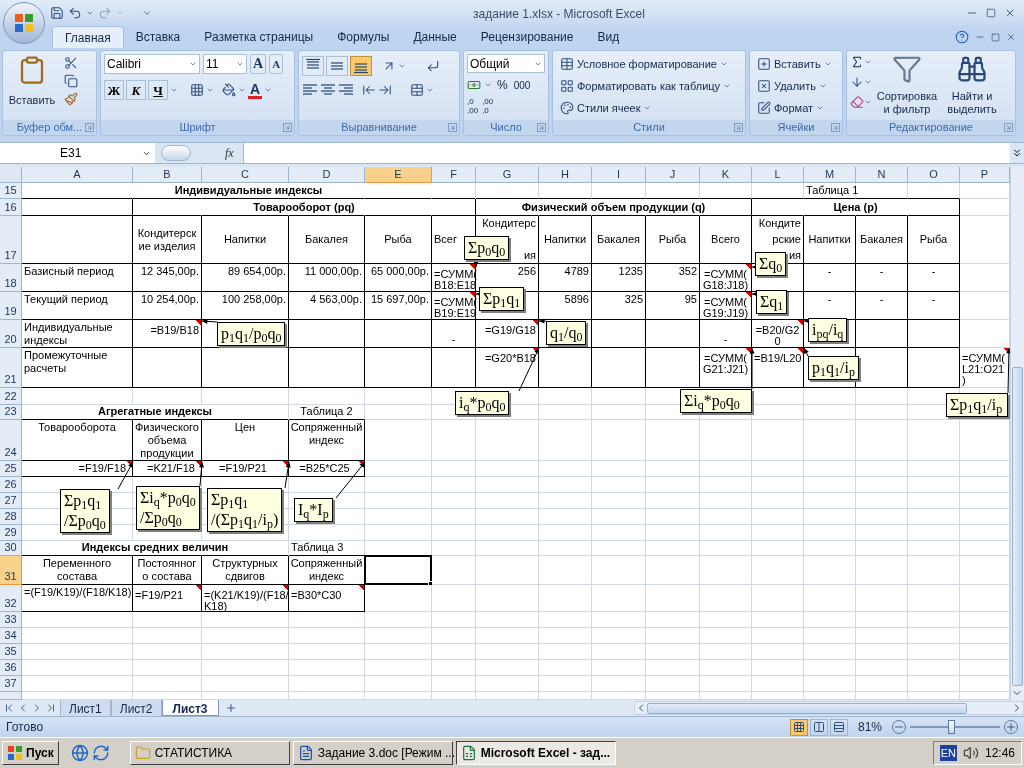 The width and height of the screenshot is (1024, 768). What do you see at coordinates (9, 708) in the screenshot?
I see `first-sheet-icon` at bounding box center [9, 708].